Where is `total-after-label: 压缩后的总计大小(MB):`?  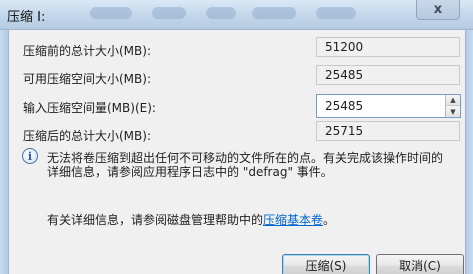 total-after-label: 压缩后的总计大小(MB): is located at coordinates (87, 136).